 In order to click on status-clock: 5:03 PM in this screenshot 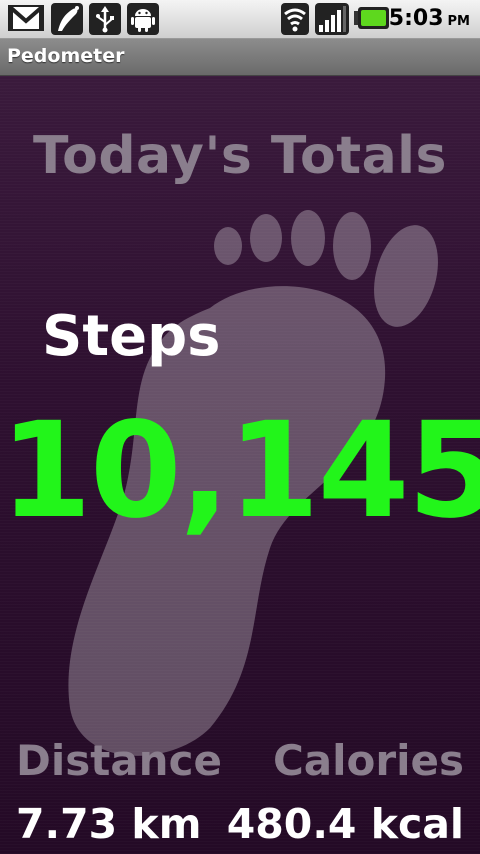, I will do `click(429, 19)`.